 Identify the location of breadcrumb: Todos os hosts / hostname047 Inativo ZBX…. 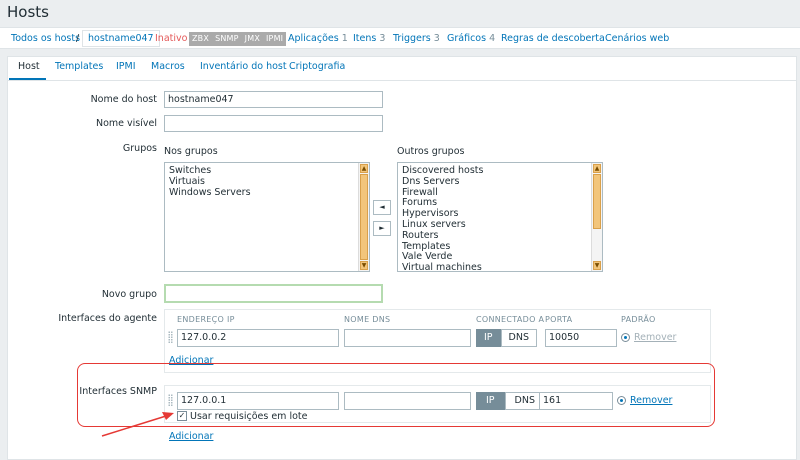
(400, 38).